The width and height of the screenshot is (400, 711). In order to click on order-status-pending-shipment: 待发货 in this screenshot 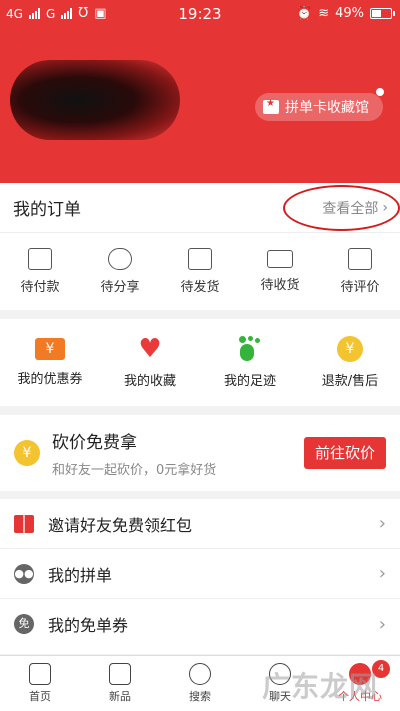, I will do `click(200, 271)`.